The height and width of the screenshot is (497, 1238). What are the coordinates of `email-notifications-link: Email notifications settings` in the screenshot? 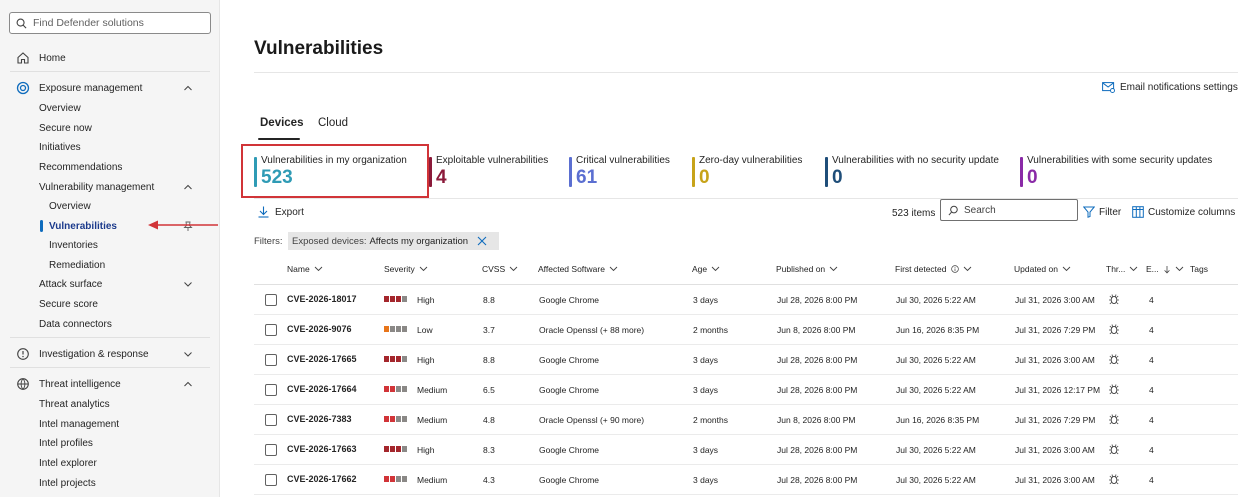 It's located at (1170, 87).